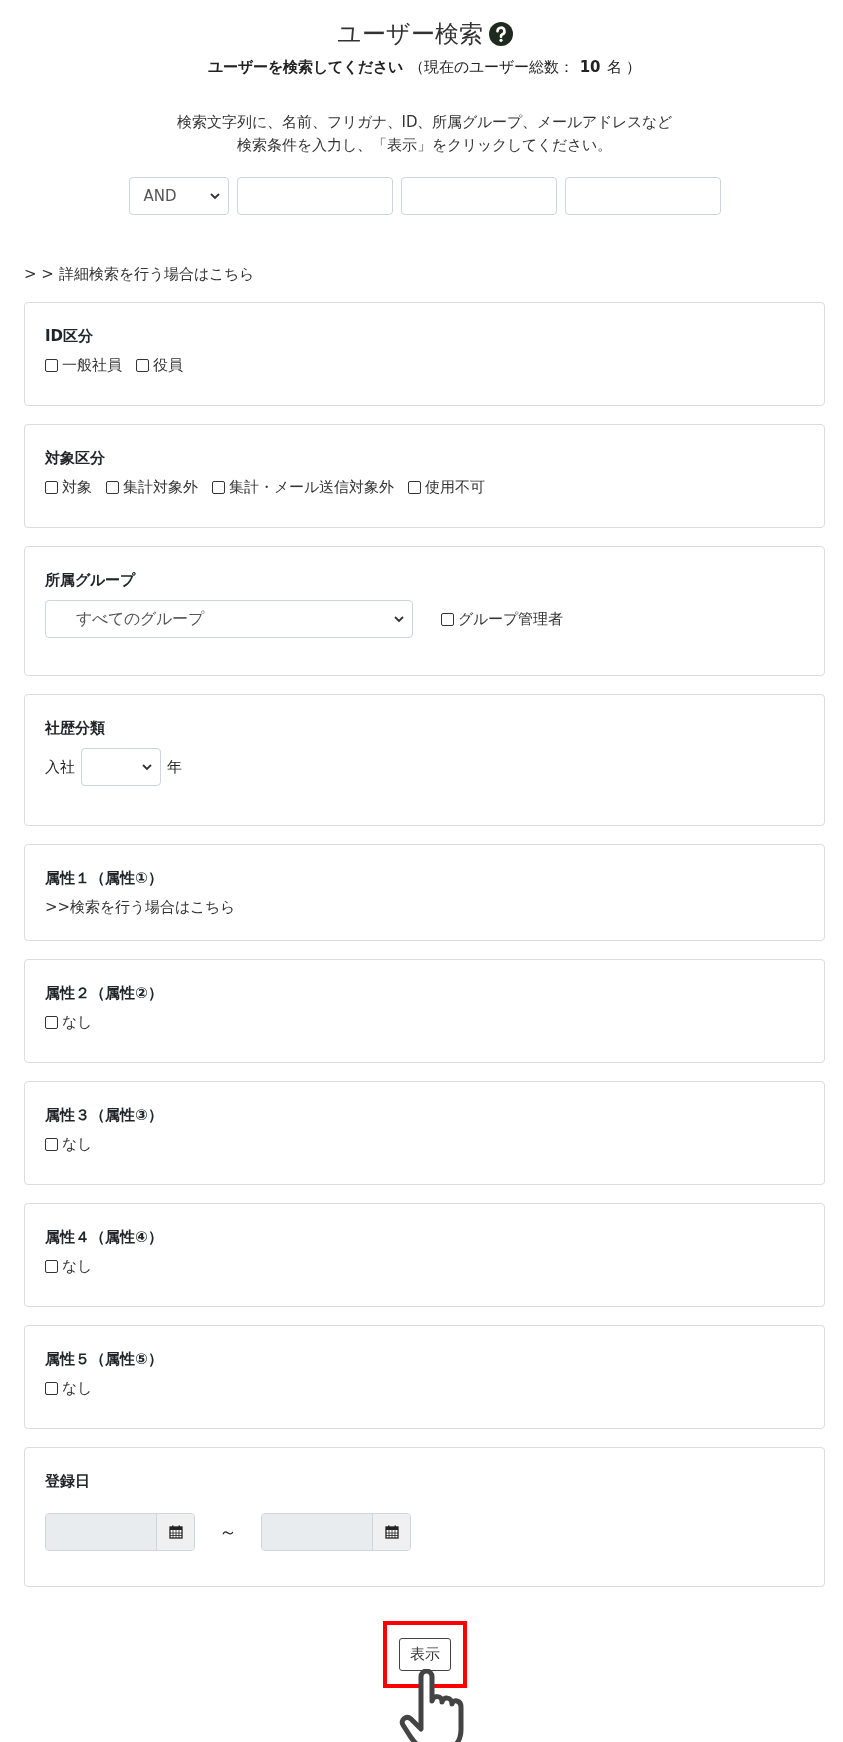  What do you see at coordinates (500, 34) in the screenshot?
I see `help-icon` at bounding box center [500, 34].